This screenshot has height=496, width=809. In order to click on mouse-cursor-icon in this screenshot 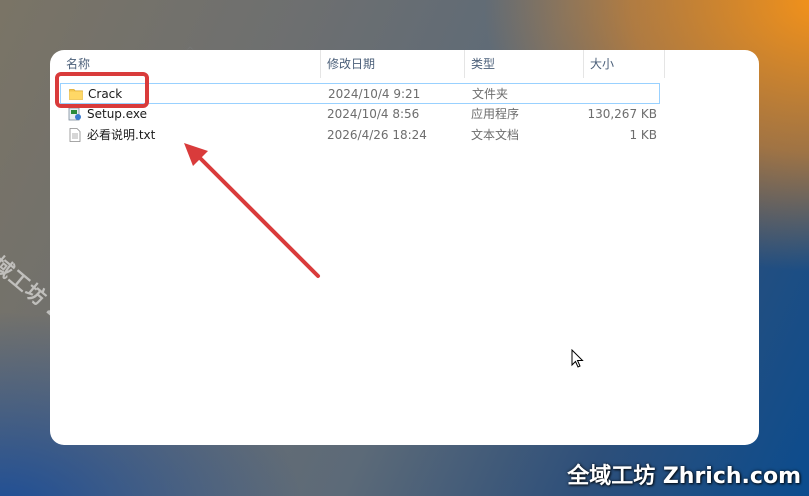, I will do `click(577, 358)`.